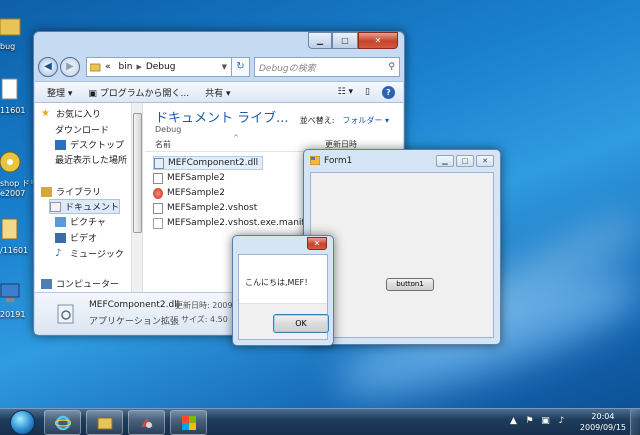  What do you see at coordinates (55, 206) in the screenshot?
I see `documents-icon` at bounding box center [55, 206].